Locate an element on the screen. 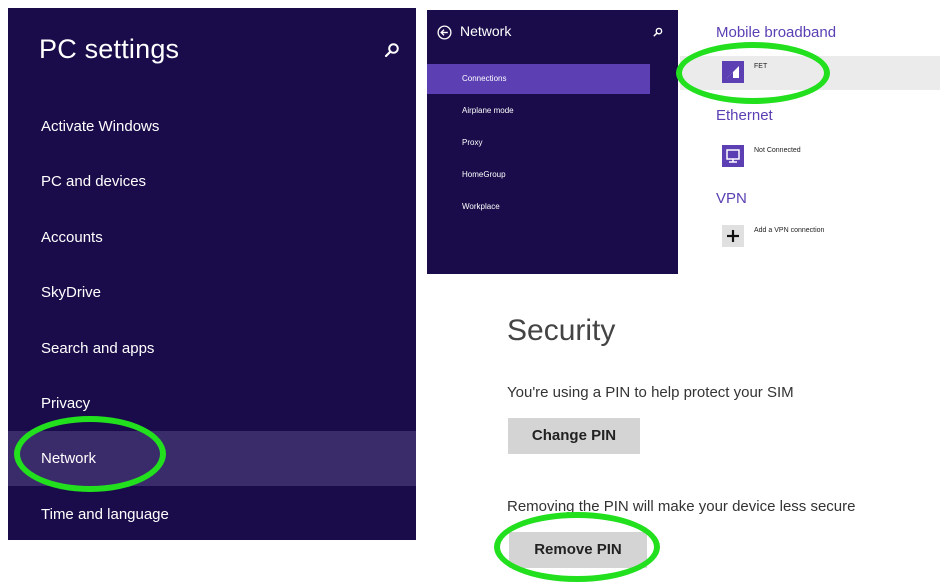 Image resolution: width=940 pixels, height=584 pixels. ethernet-heading: Ethernet is located at coordinates (744, 115).